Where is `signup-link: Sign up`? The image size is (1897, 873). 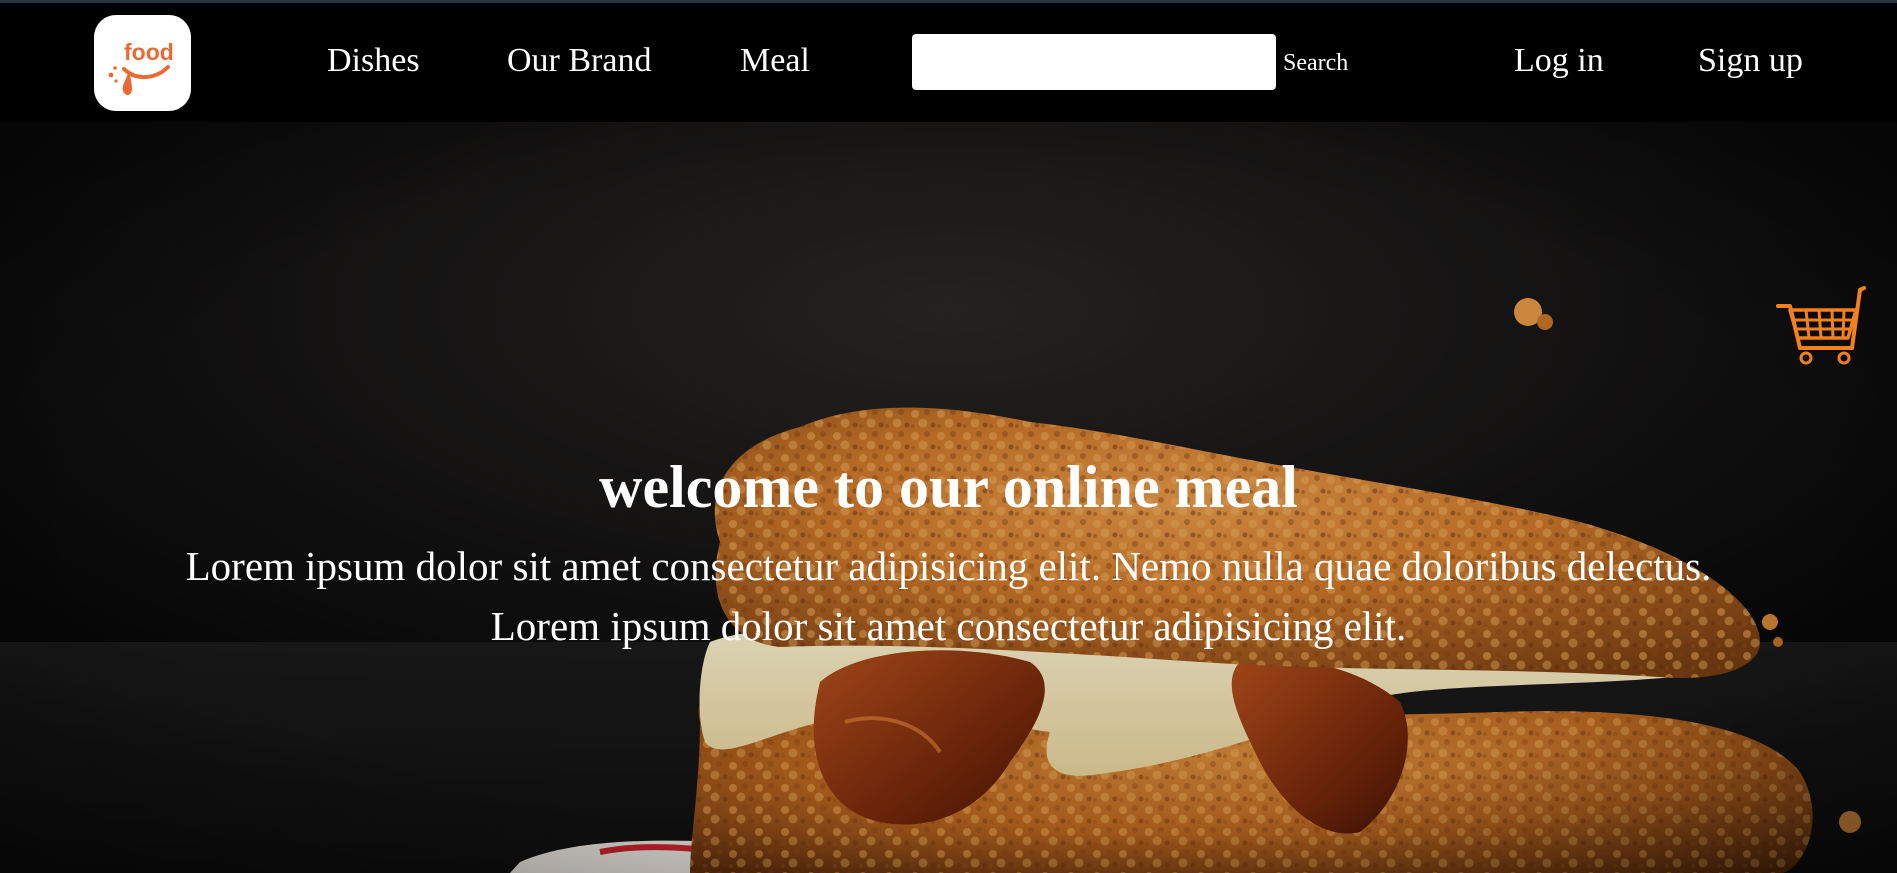
signup-link: Sign up is located at coordinates (1750, 61).